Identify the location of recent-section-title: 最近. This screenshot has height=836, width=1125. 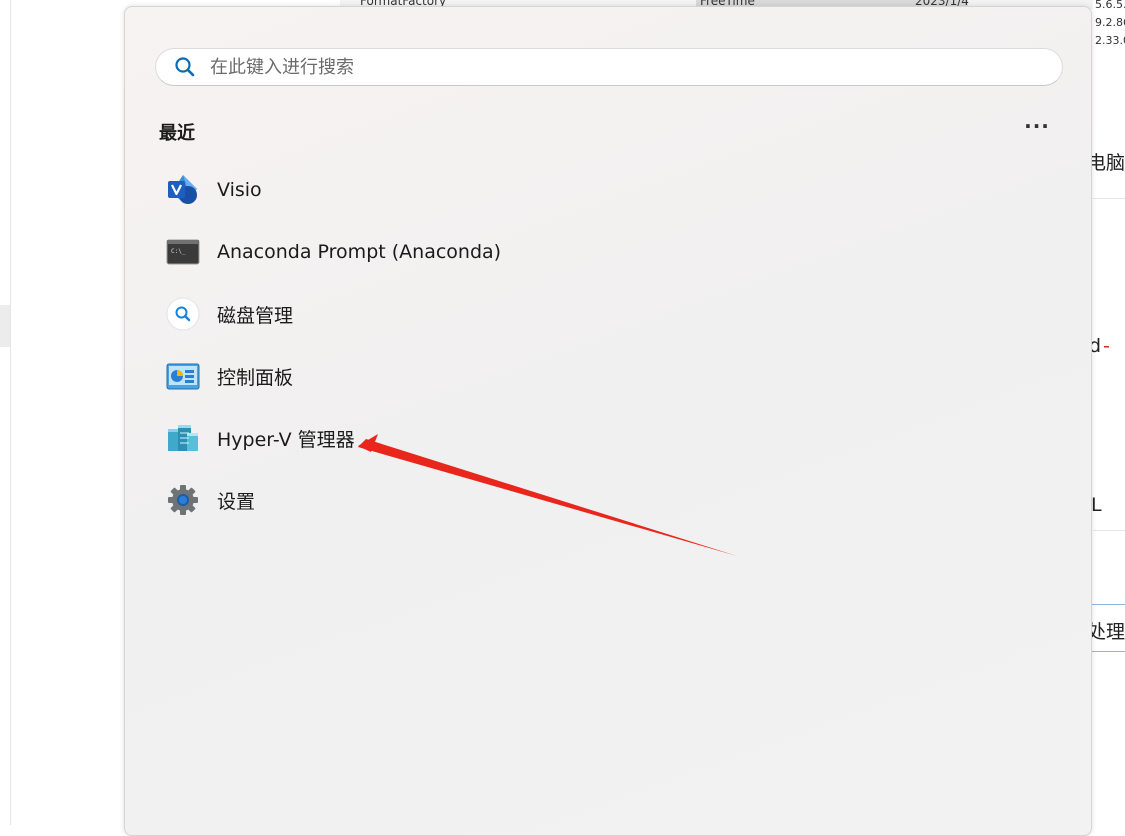
(177, 133).